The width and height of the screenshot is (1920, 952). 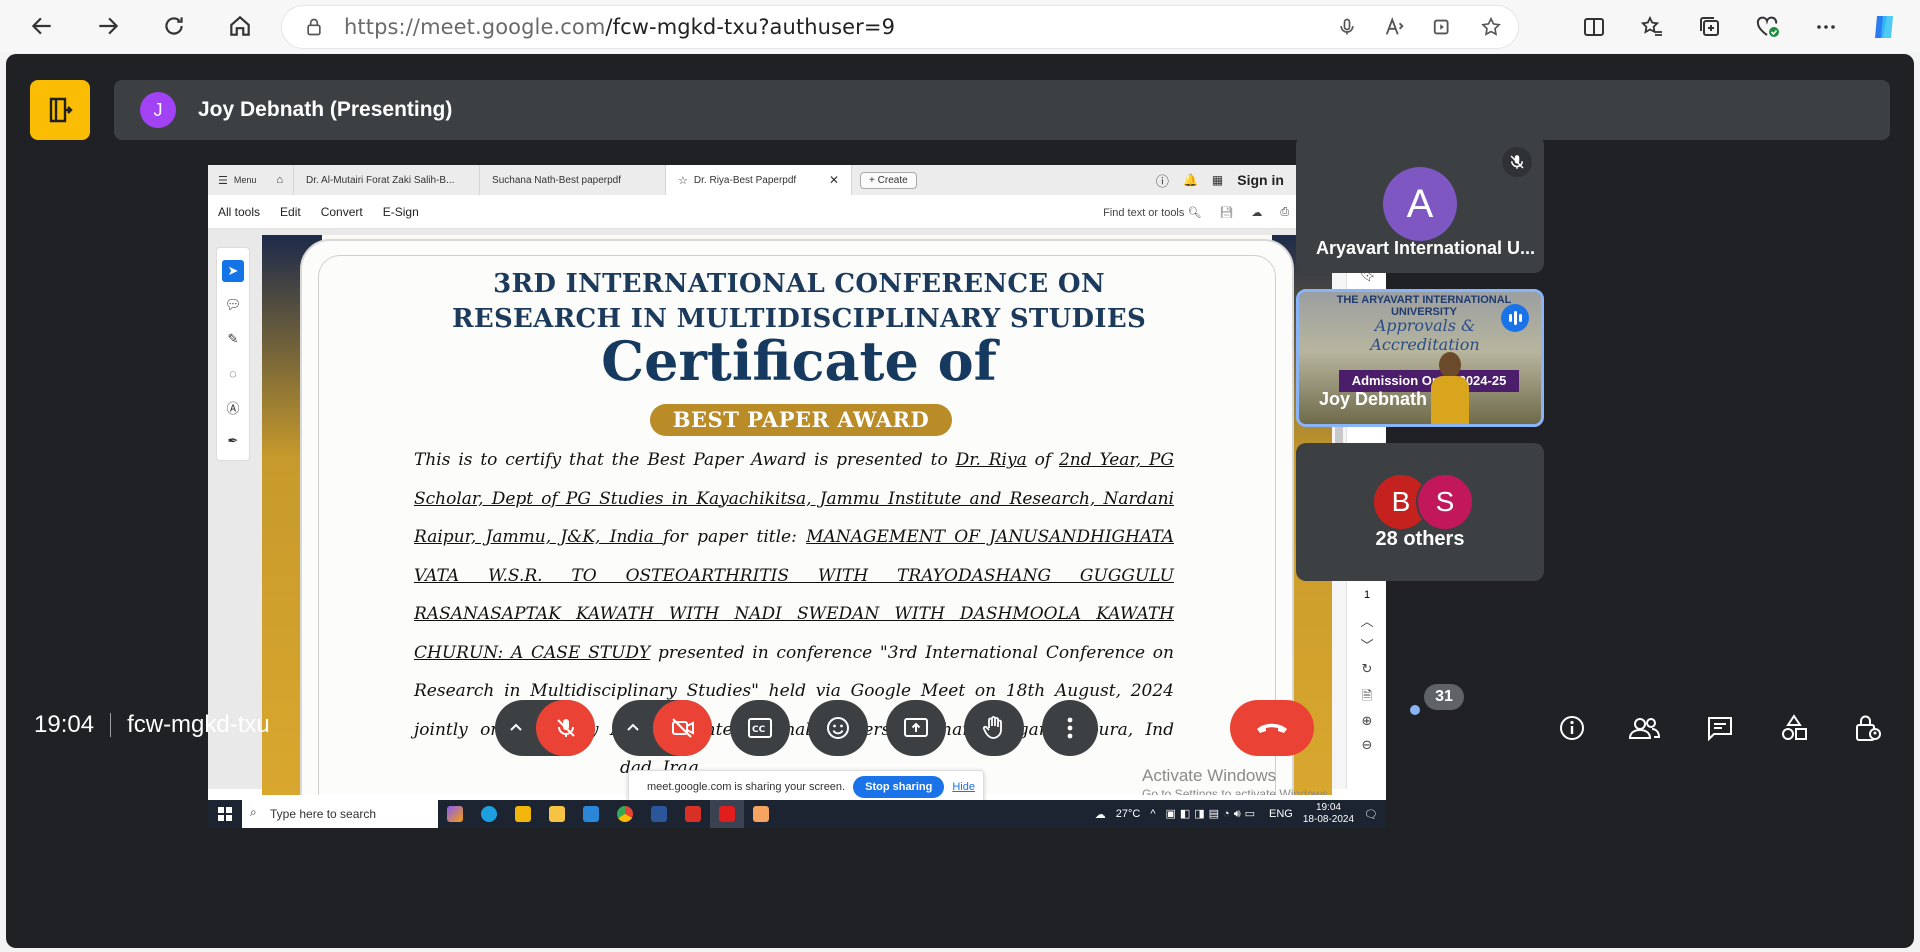 What do you see at coordinates (1644, 728) in the screenshot?
I see `people-button` at bounding box center [1644, 728].